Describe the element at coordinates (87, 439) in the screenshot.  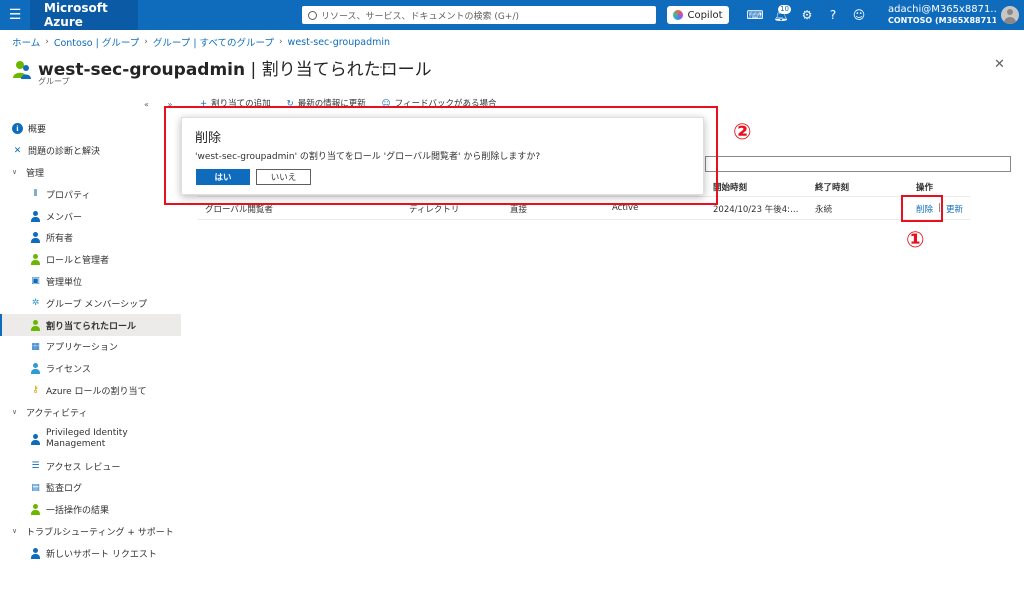
I see `sidebar-item-label: Privileged Identity Management` at that location.